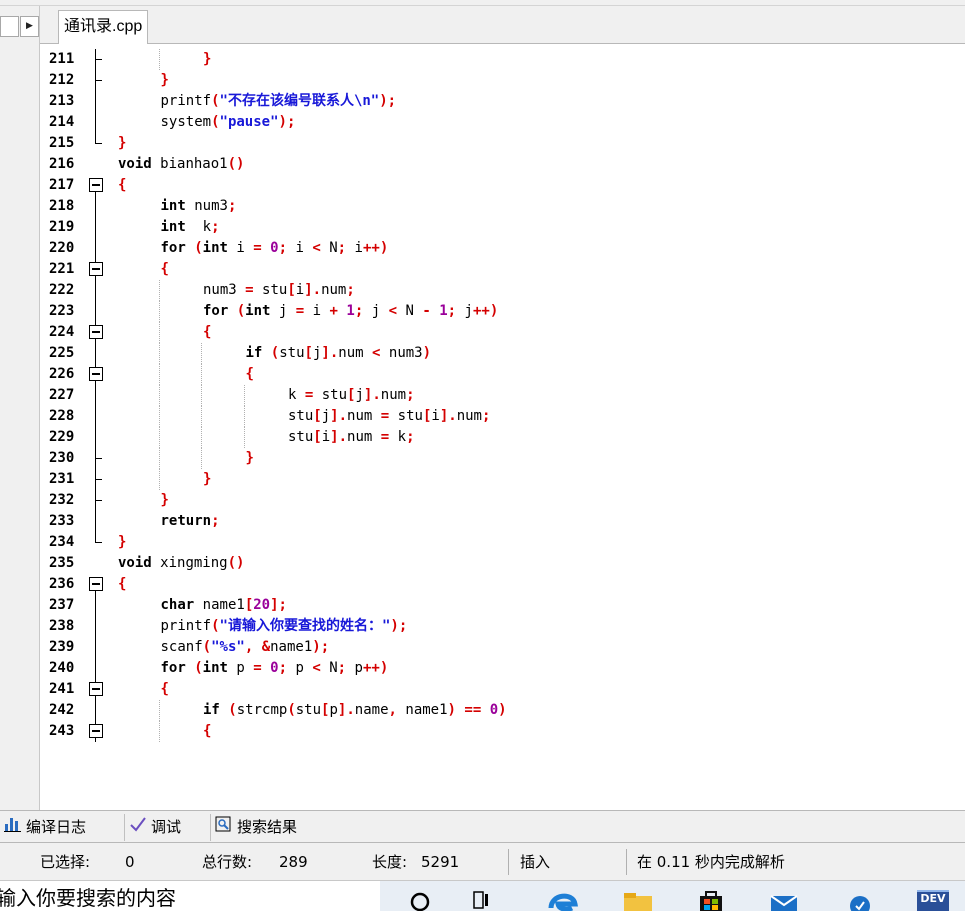 This screenshot has width=965, height=911. Describe the element at coordinates (502, 101) in the screenshot. I see `code-line: 213 printf("不存在该编号联系人\n");` at that location.